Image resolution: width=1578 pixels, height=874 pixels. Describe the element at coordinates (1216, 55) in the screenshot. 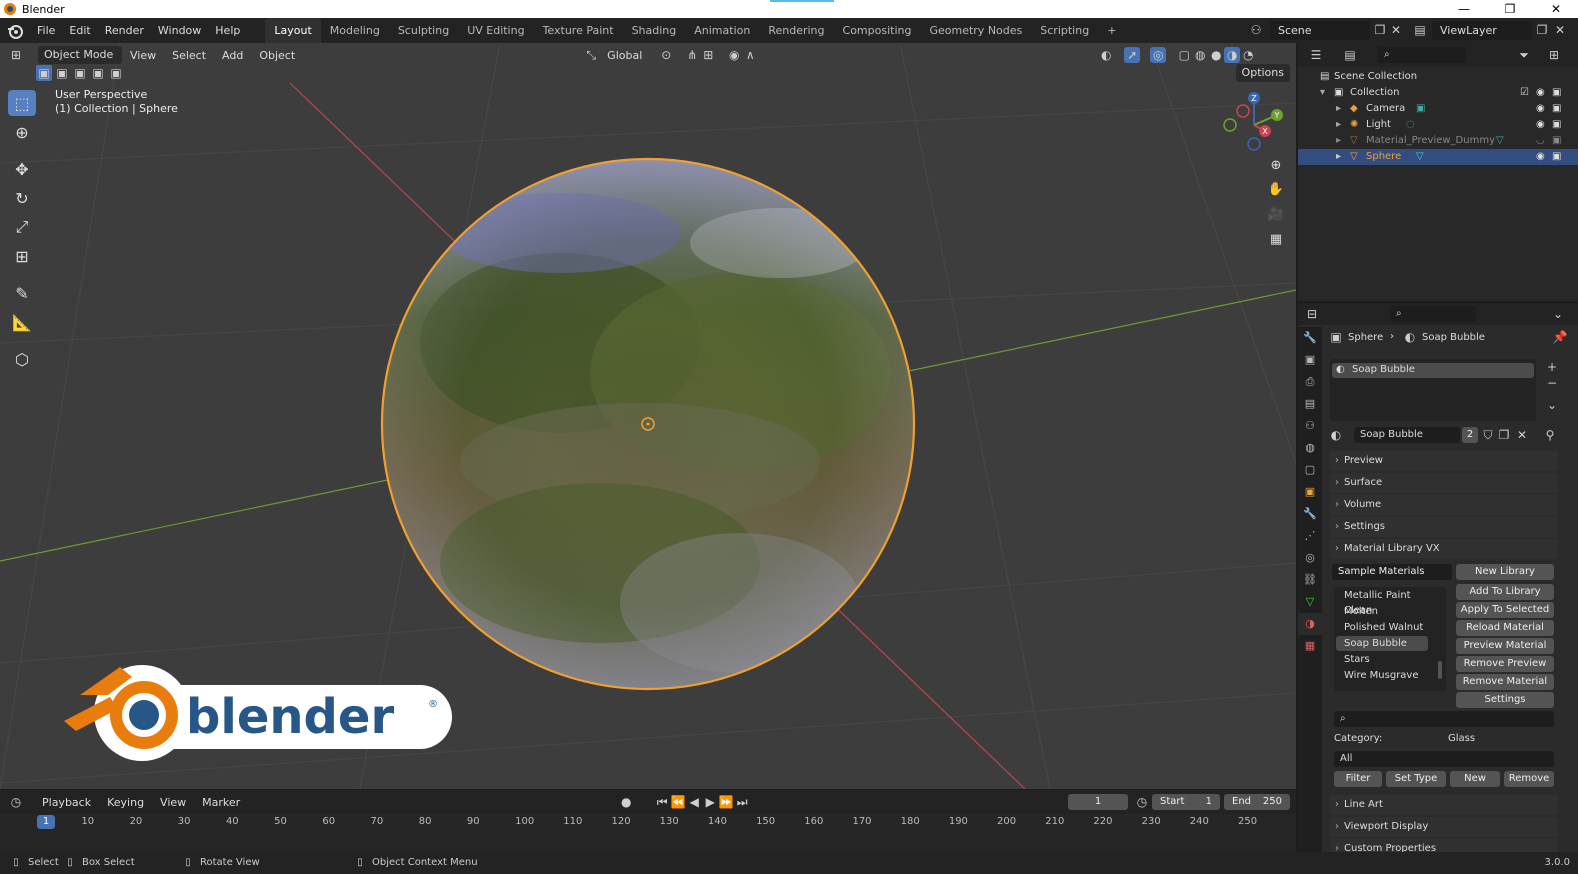

I see `solid-shading-icon: ●` at that location.